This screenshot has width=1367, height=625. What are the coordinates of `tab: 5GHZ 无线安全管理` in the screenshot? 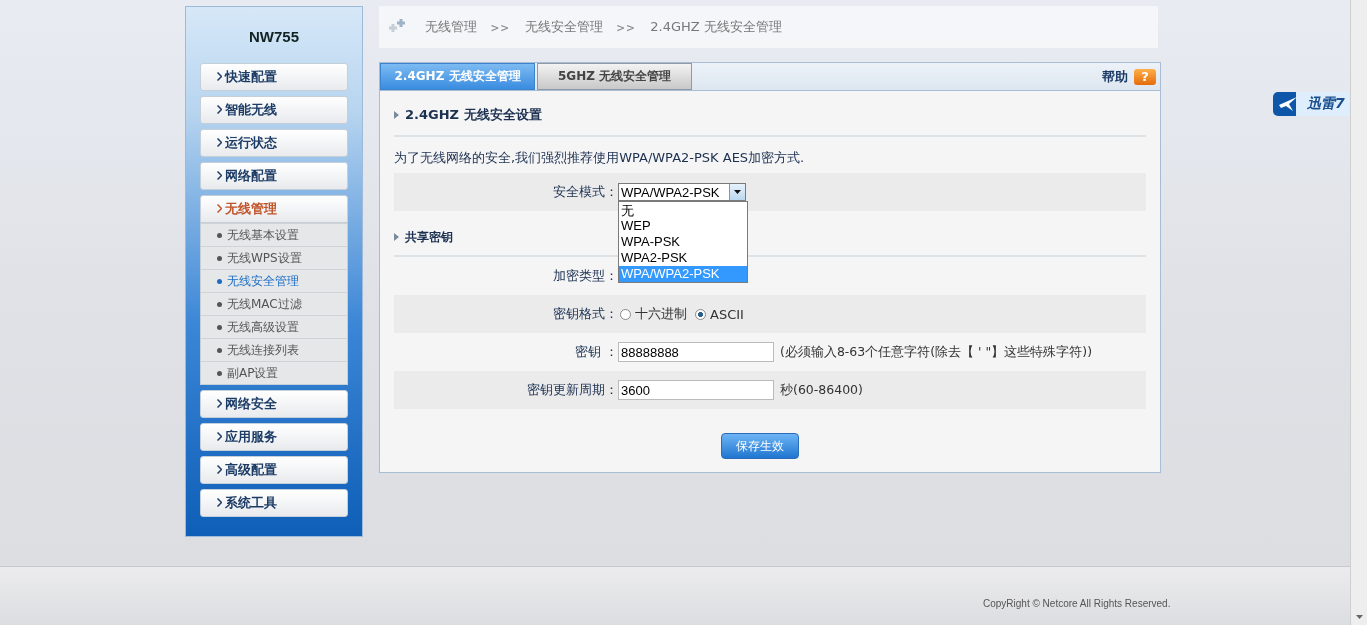 It's located at (614, 76).